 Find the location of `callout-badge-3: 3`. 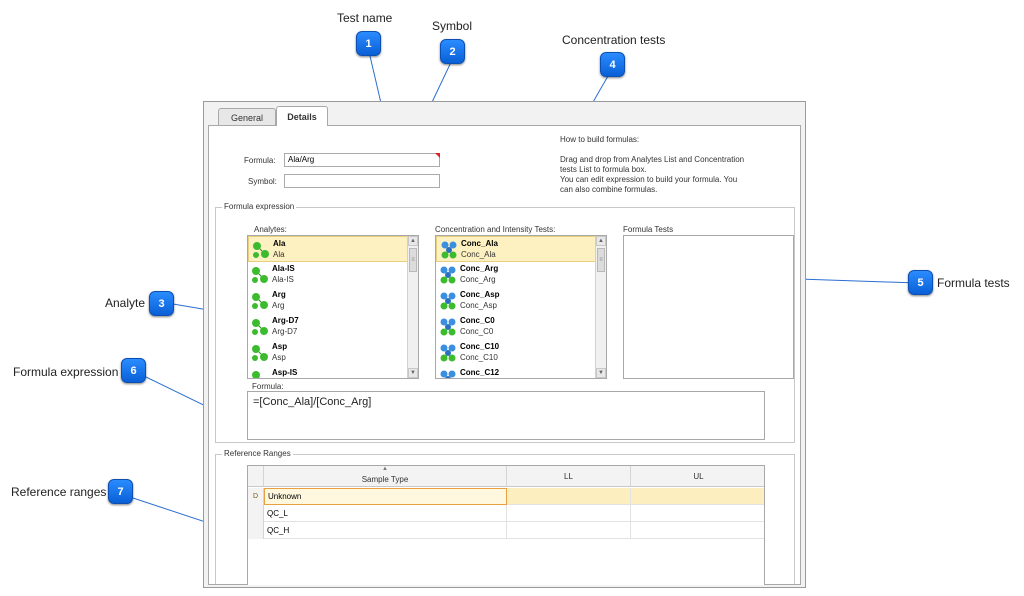

callout-badge-3: 3 is located at coordinates (161, 303).